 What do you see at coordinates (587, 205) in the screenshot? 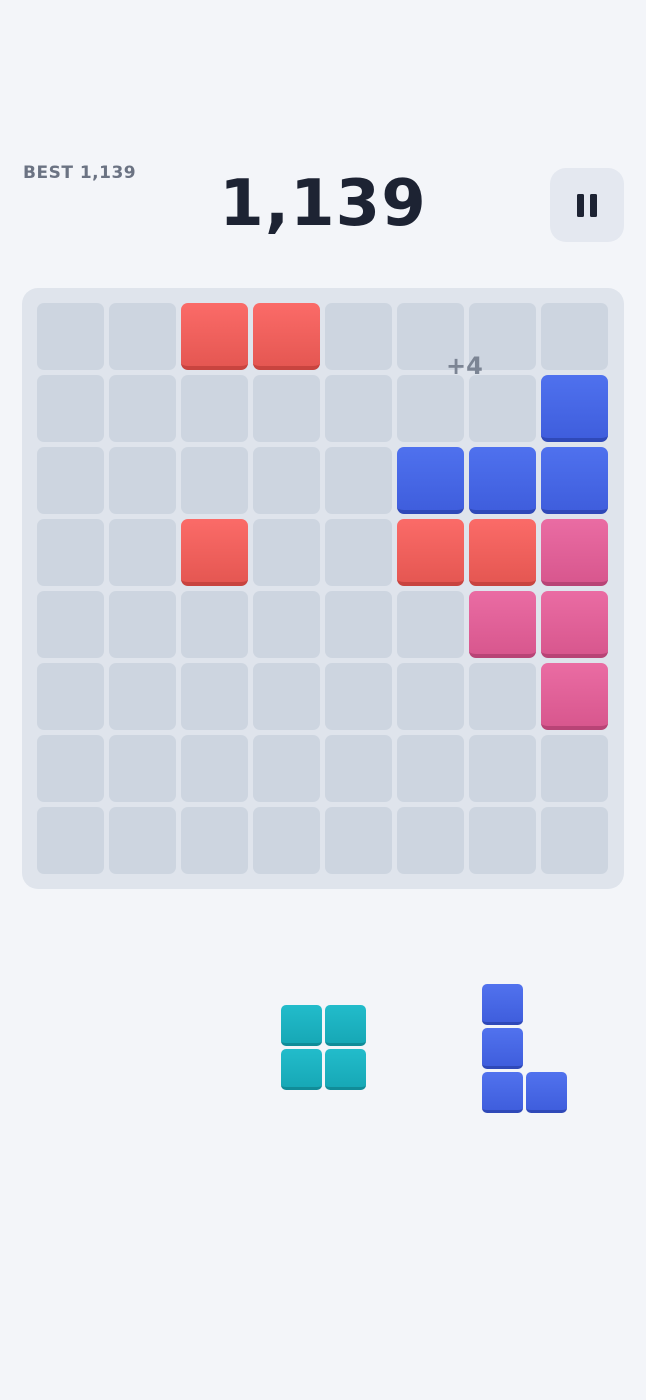
I see `pause-button` at bounding box center [587, 205].